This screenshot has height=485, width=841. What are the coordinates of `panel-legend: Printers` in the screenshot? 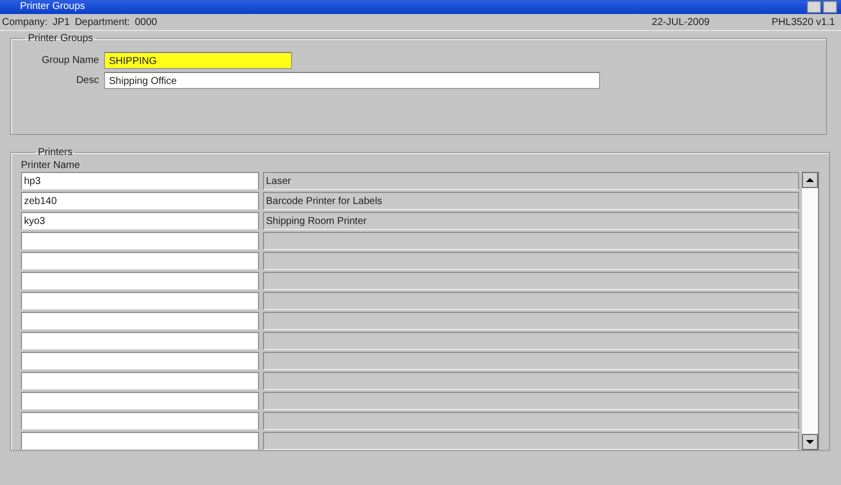 It's located at (55, 152).